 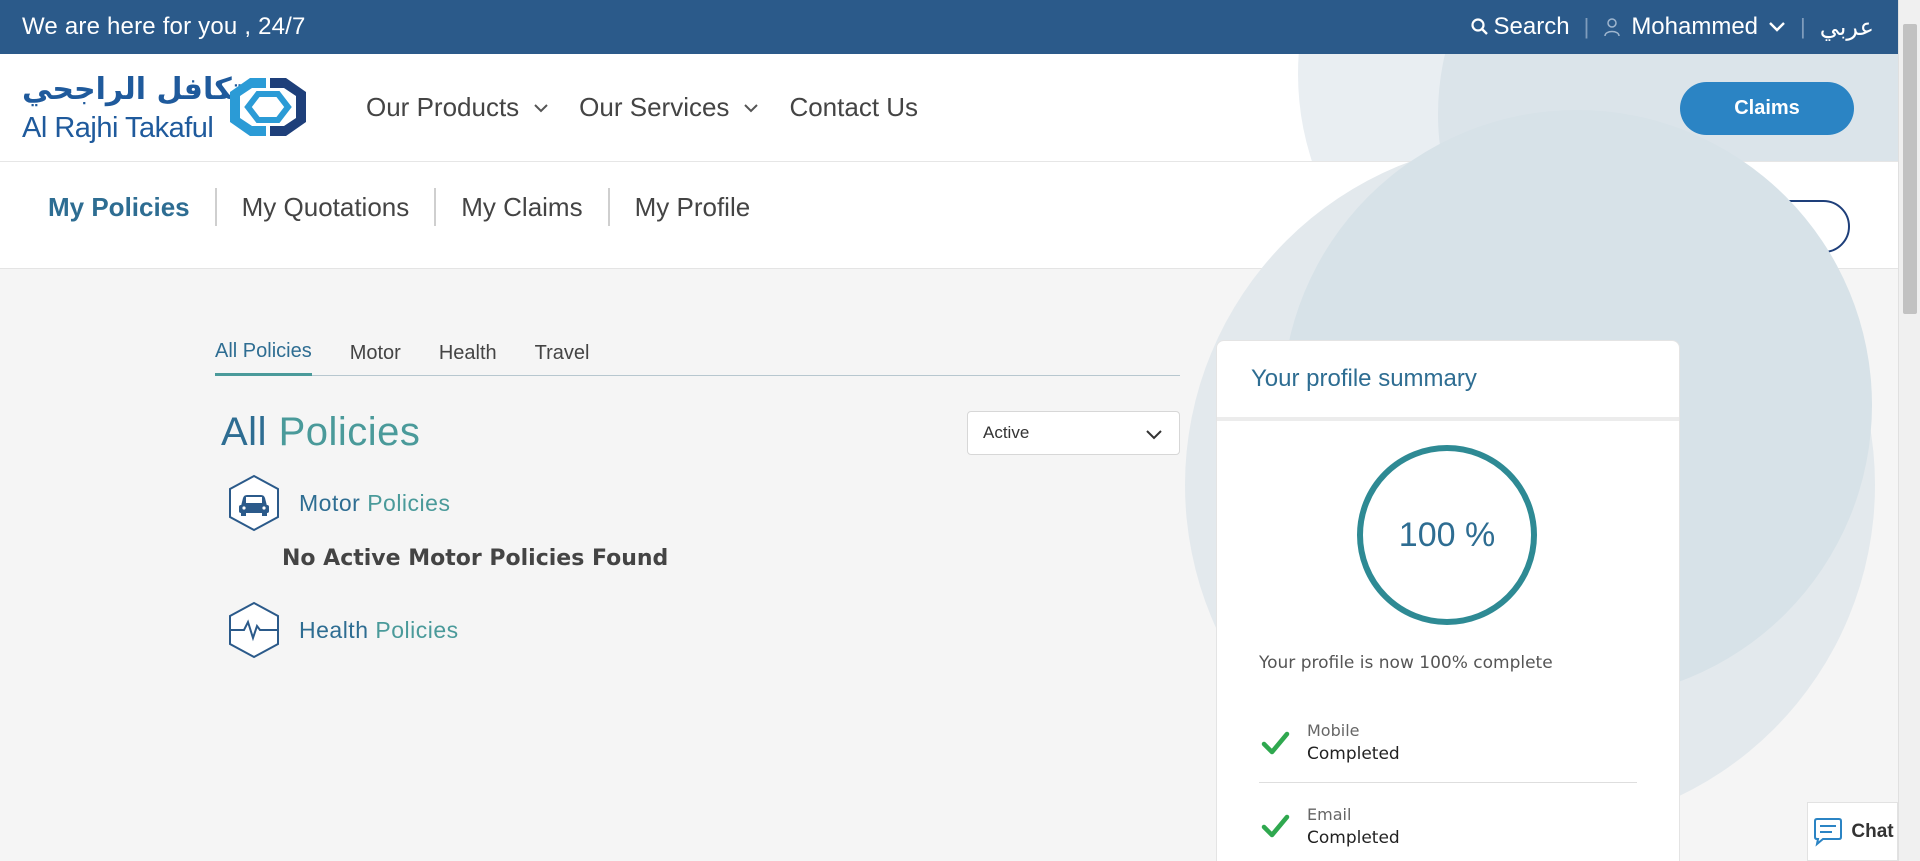 I want to click on car-icon, so click(x=254, y=503).